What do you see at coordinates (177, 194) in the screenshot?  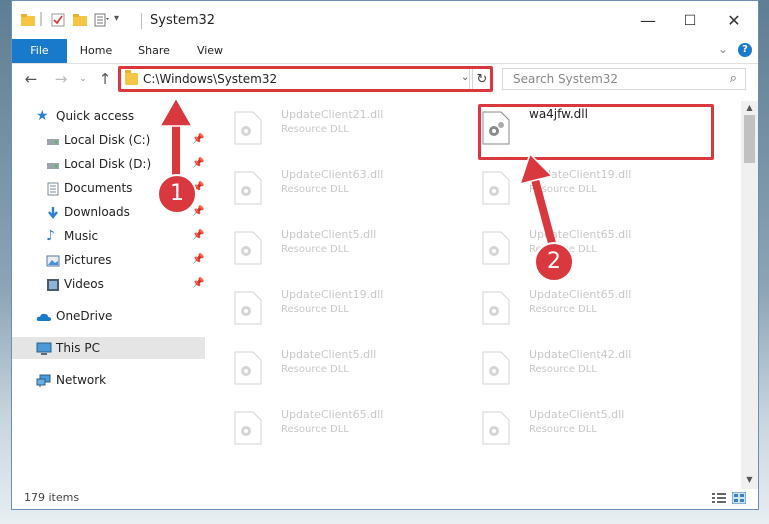 I see `annotation-badge-1: 1` at bounding box center [177, 194].